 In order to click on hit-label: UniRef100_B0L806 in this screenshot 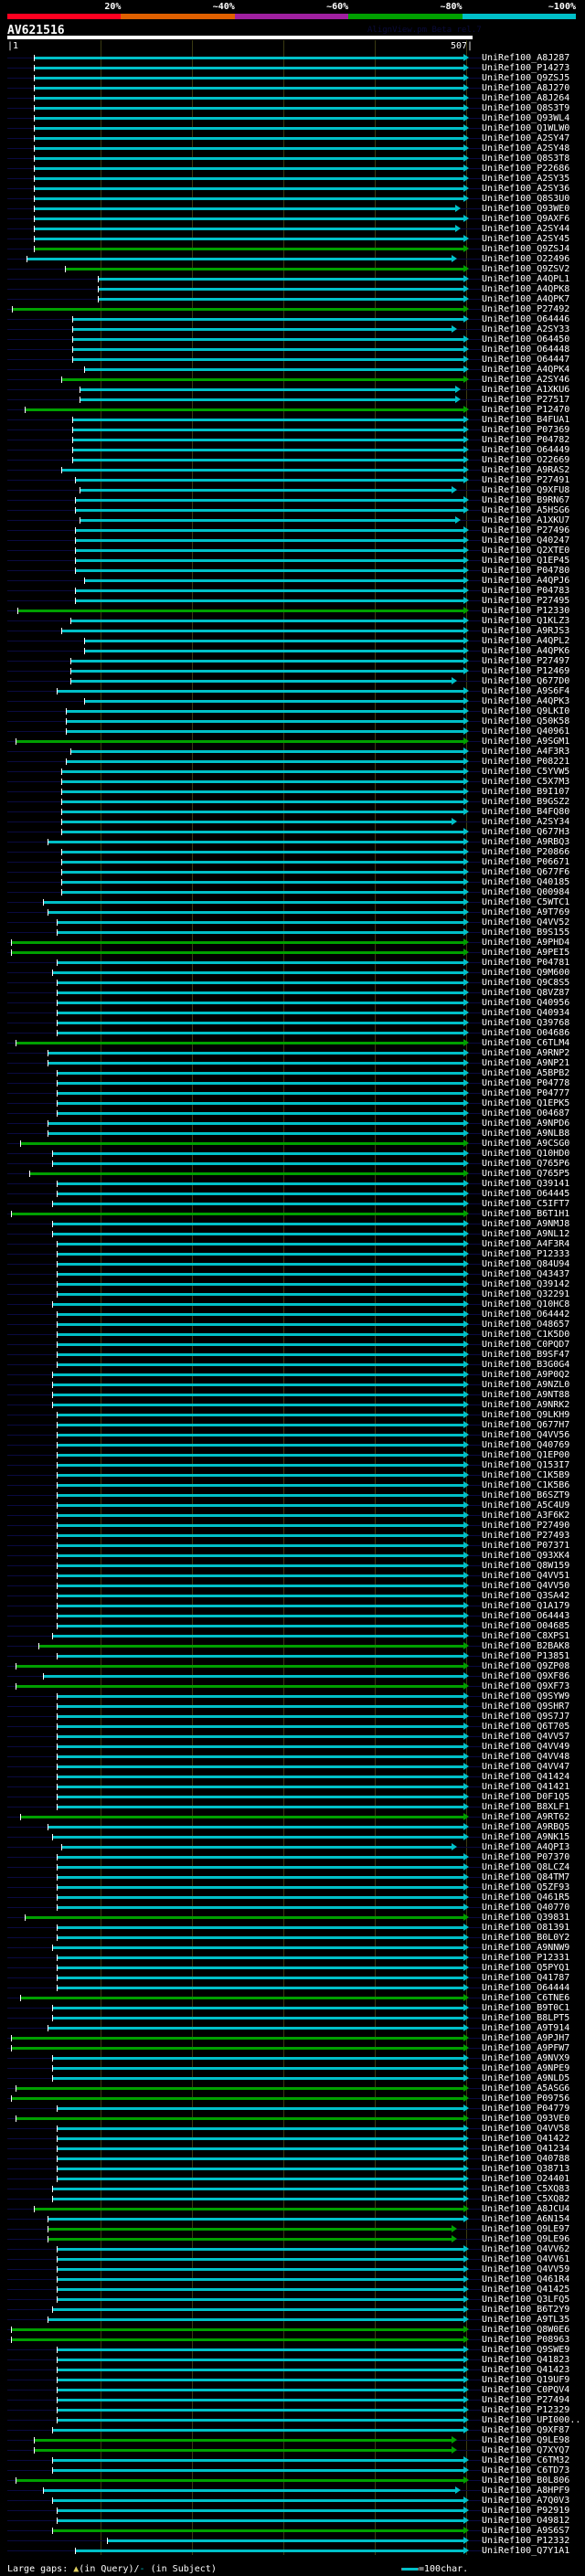, I will do `click(525, 2480)`.